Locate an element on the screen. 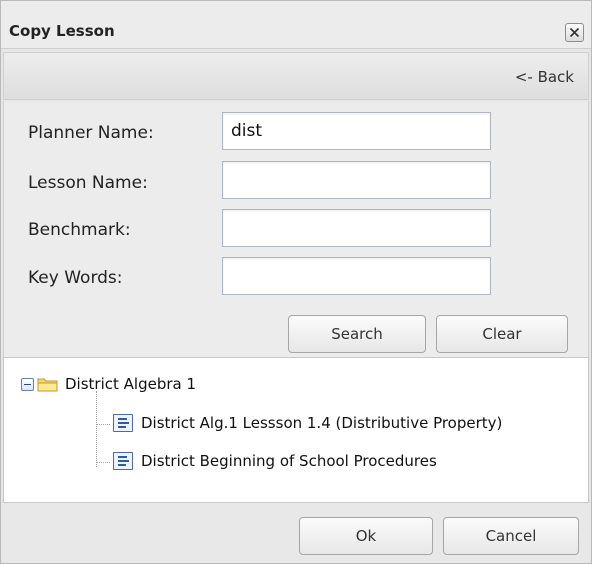 The width and height of the screenshot is (592, 564). tree-item-label: District Beginning of School Procedures is located at coordinates (289, 461).